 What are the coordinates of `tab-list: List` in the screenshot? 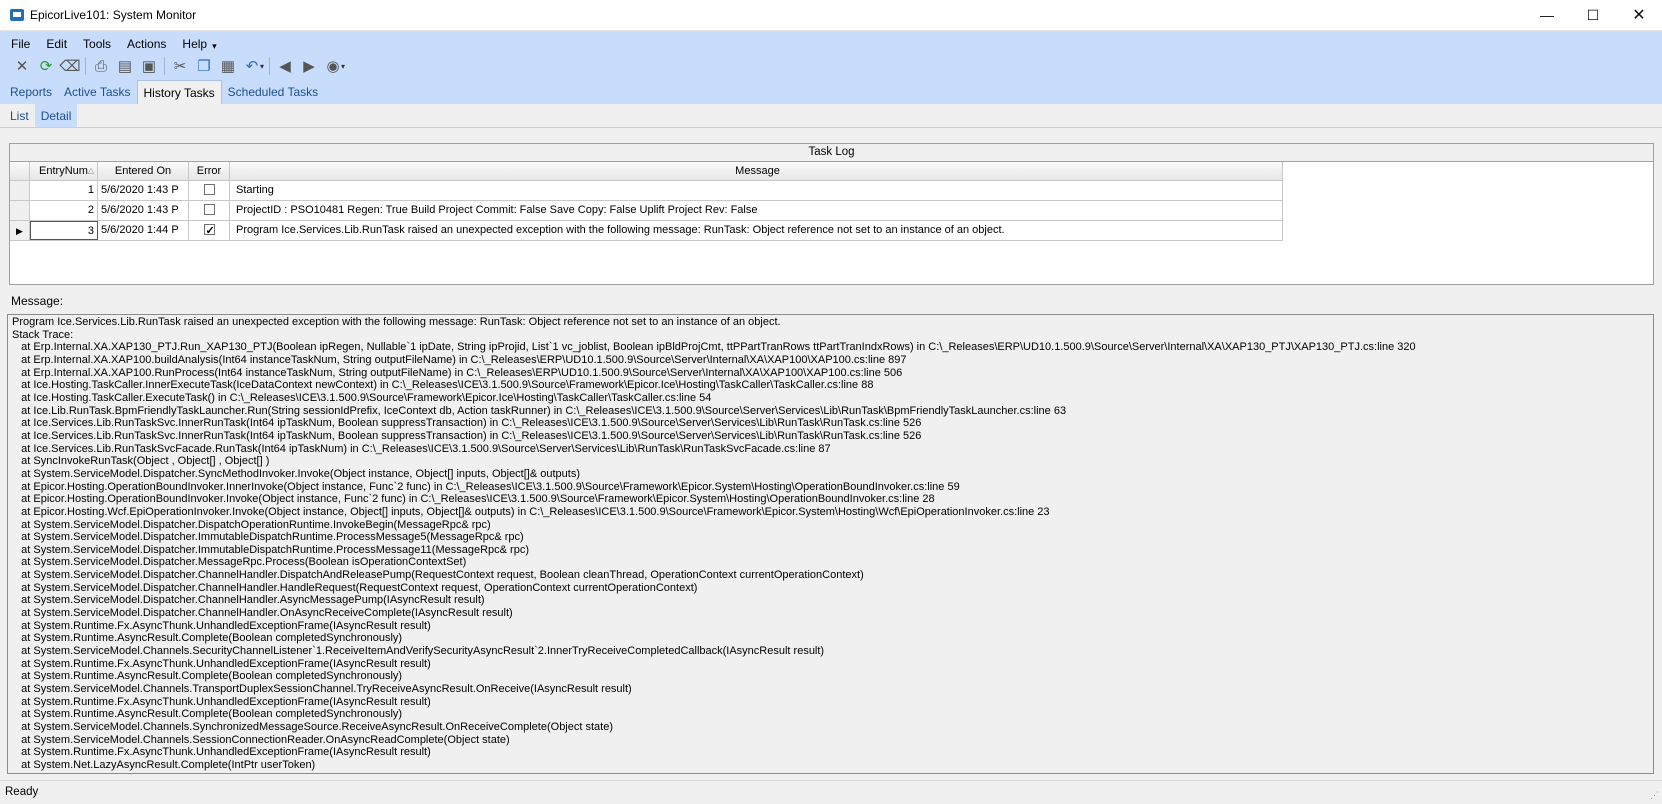 It's located at (19, 115).